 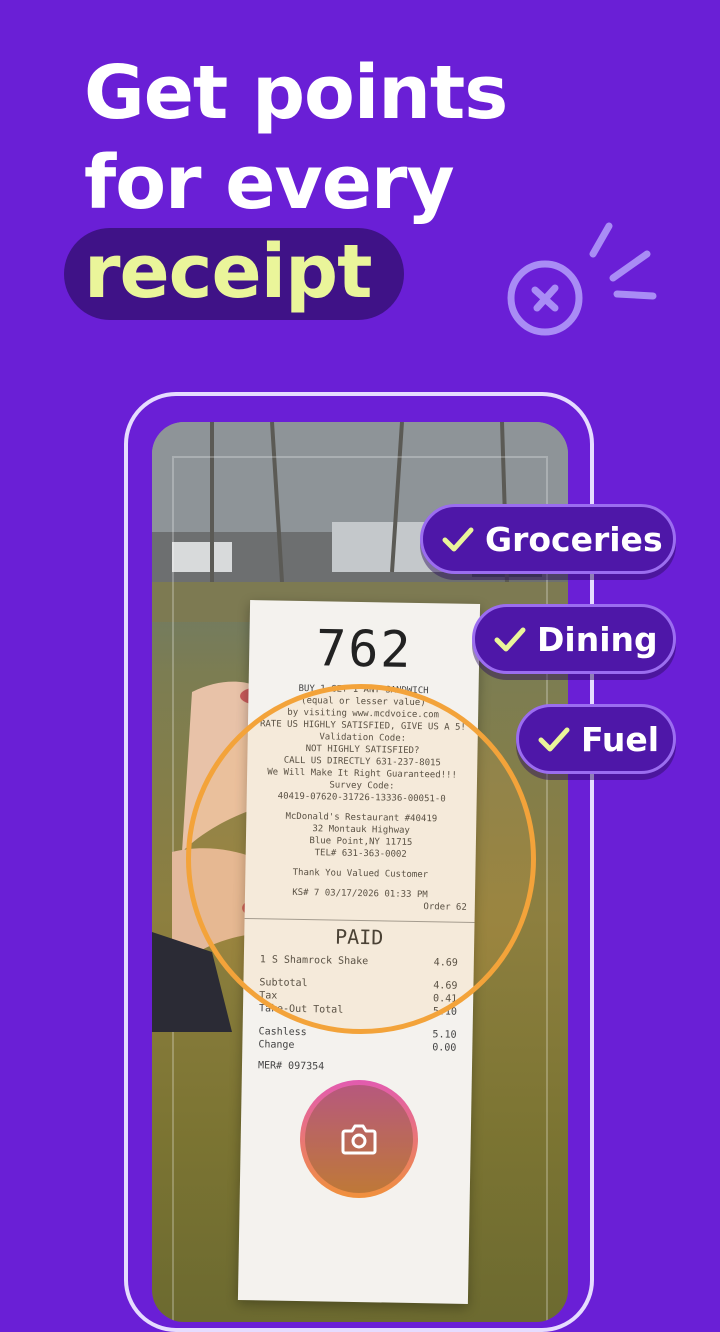 I want to click on receipt-item-amount: 0.00, so click(x=444, y=1047).